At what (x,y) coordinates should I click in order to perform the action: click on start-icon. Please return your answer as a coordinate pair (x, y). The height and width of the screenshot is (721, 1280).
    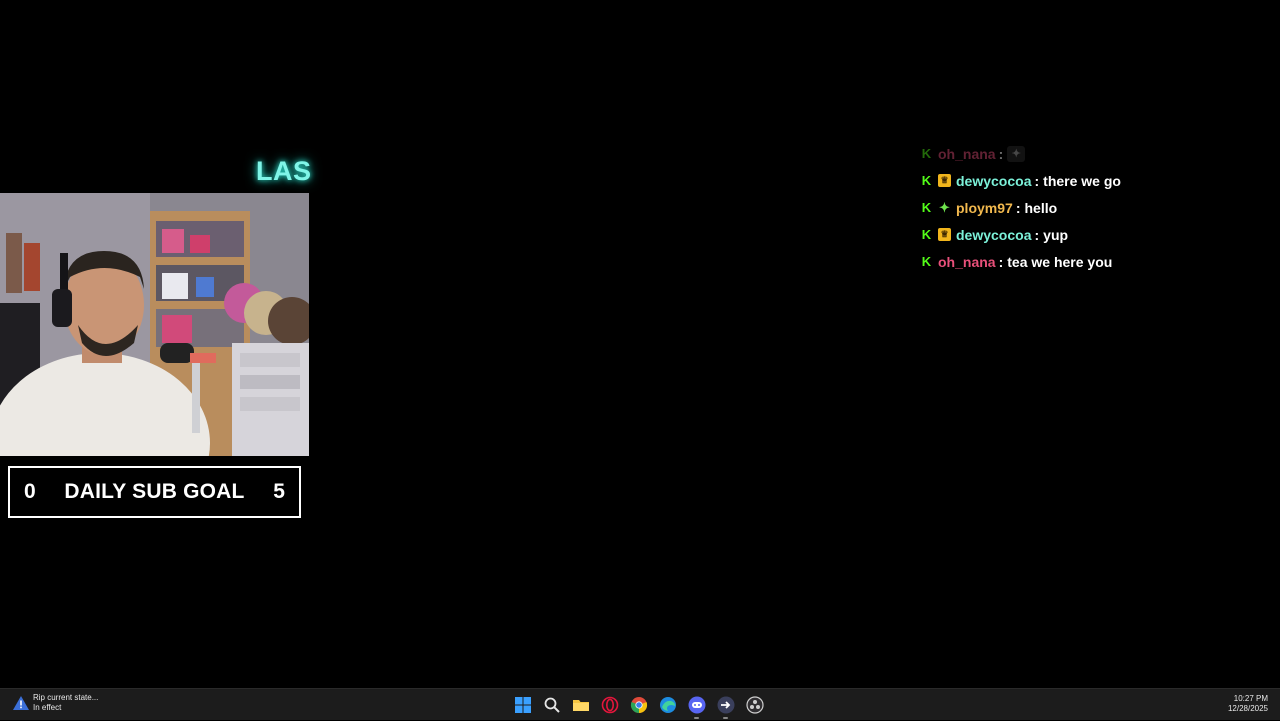
    Looking at the image, I should click on (522, 705).